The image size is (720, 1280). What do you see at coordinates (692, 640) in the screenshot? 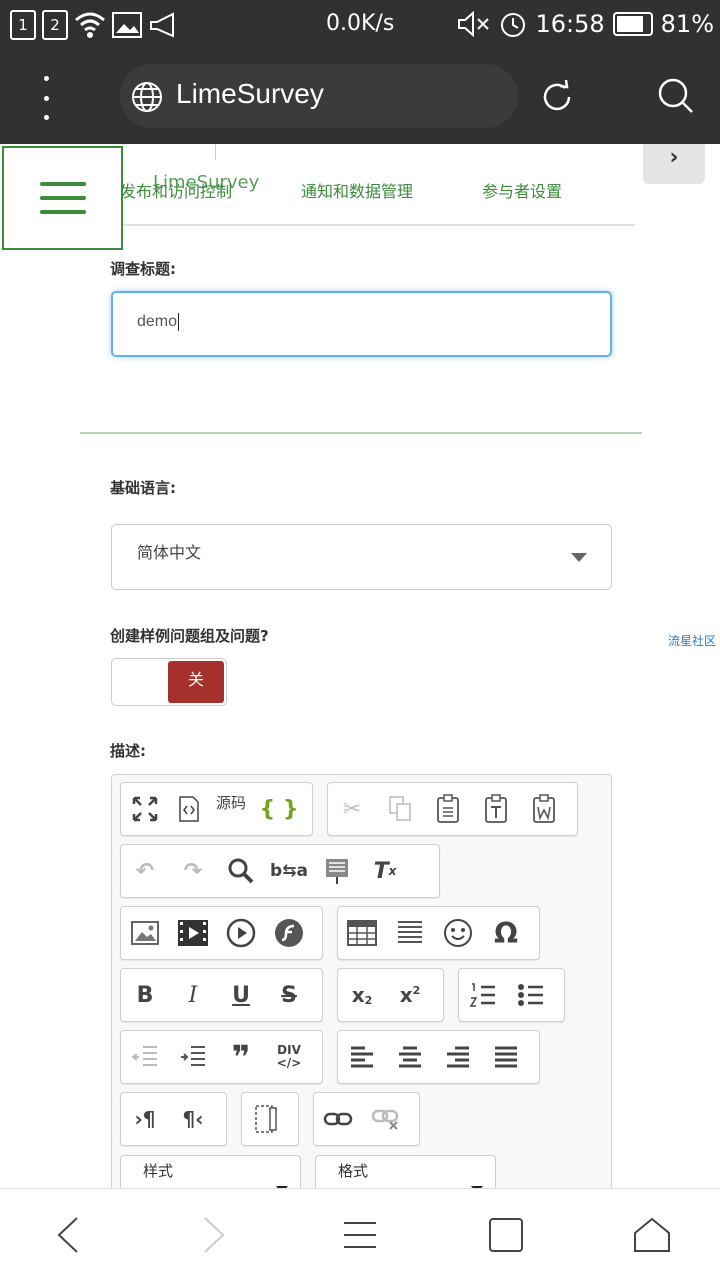
I see `side-community-link: 流星社区` at bounding box center [692, 640].